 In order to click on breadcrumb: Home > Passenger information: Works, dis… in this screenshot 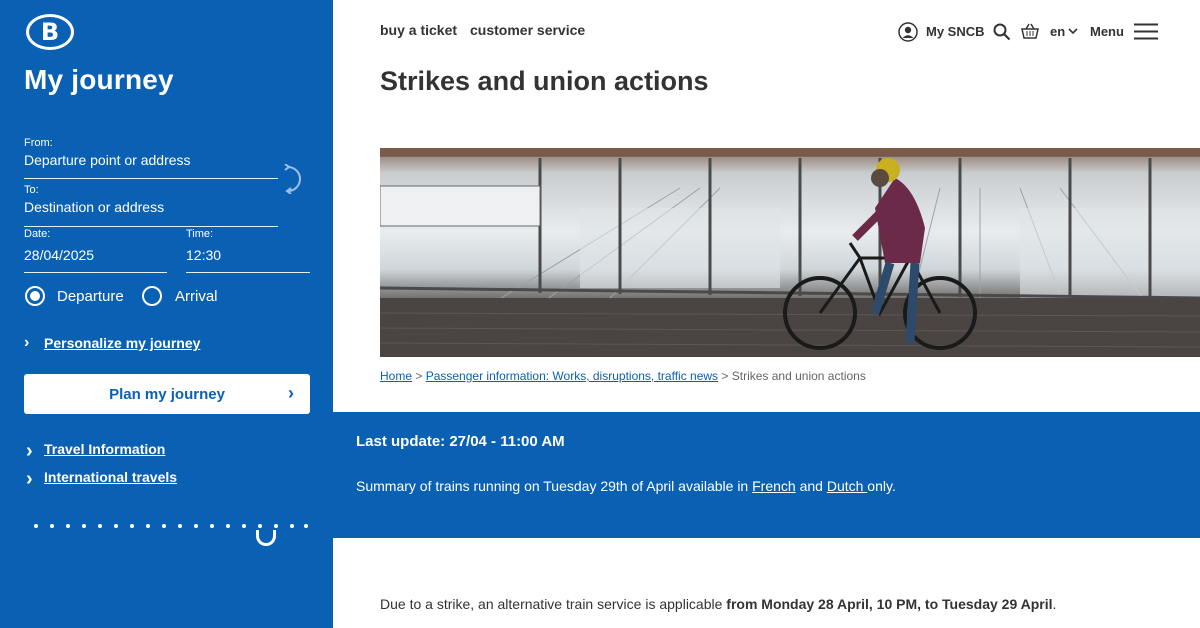, I will do `click(623, 376)`.